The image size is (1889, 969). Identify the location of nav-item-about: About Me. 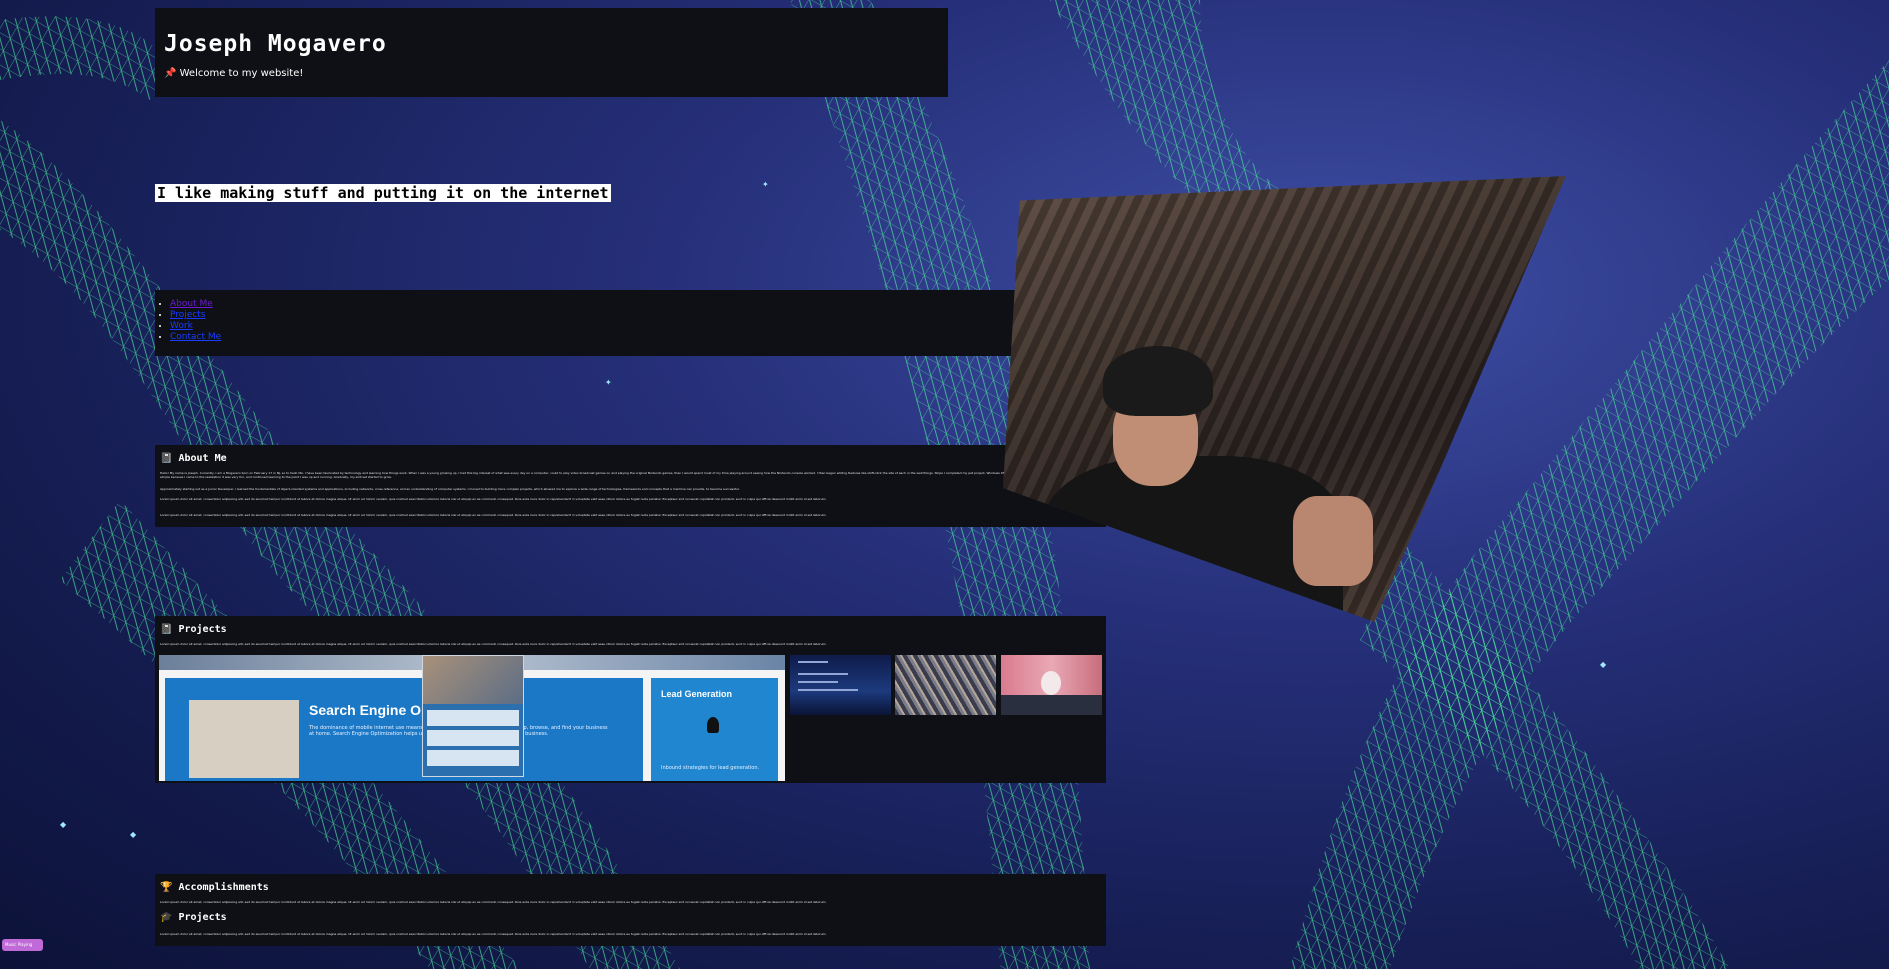
(195, 304).